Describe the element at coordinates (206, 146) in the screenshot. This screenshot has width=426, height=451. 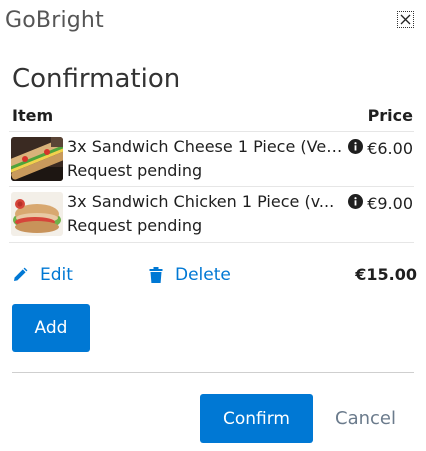
I see `item-name: 3x Sandwich Cheese 1 Piece (Vegetarian)` at that location.